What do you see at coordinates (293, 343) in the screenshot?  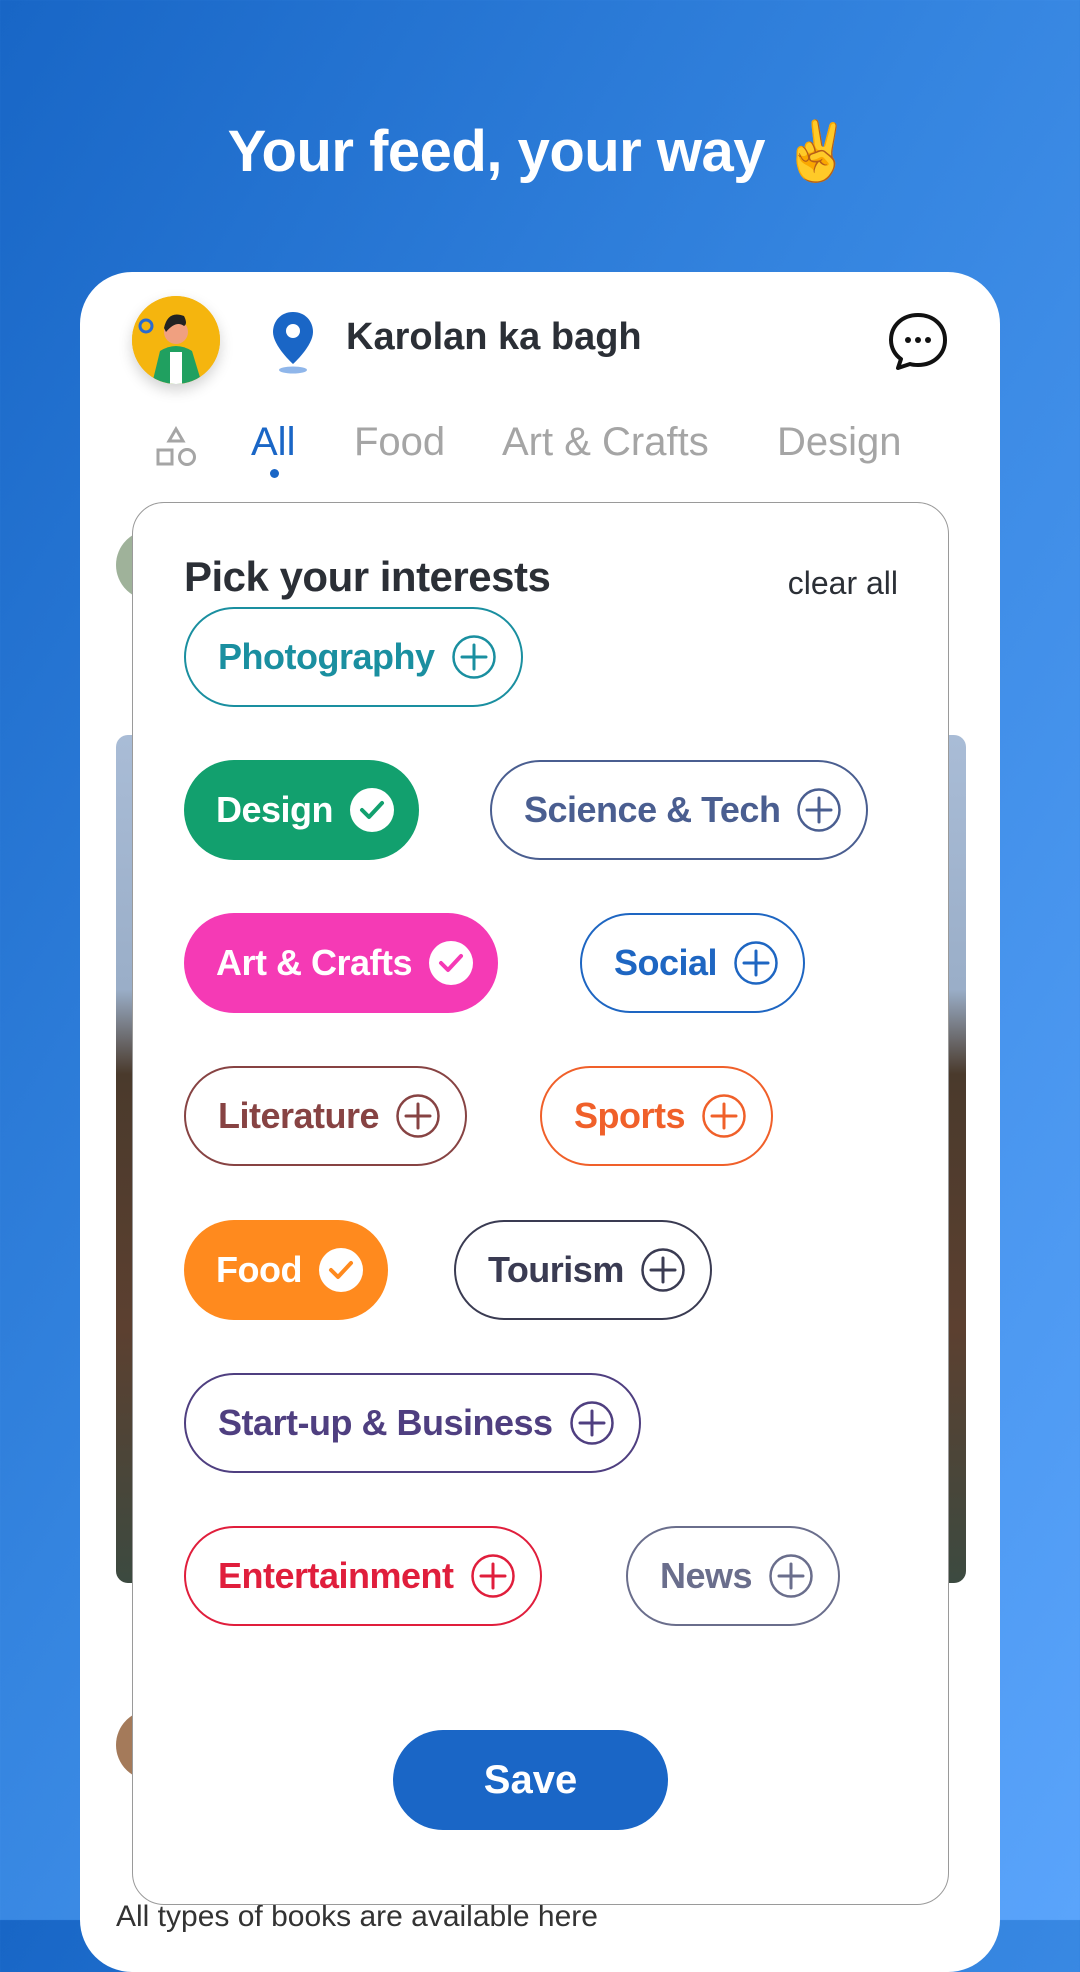 I see `location-pin-icon` at bounding box center [293, 343].